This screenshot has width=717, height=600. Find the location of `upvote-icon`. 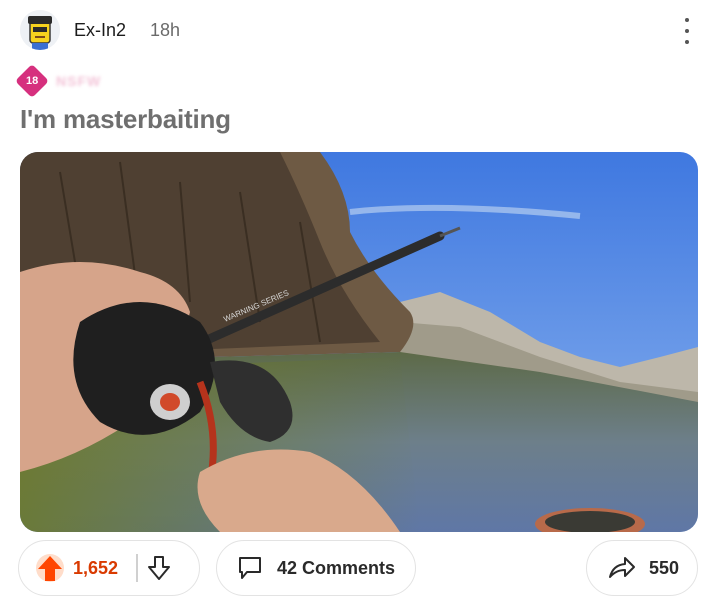

upvote-icon is located at coordinates (50, 568).